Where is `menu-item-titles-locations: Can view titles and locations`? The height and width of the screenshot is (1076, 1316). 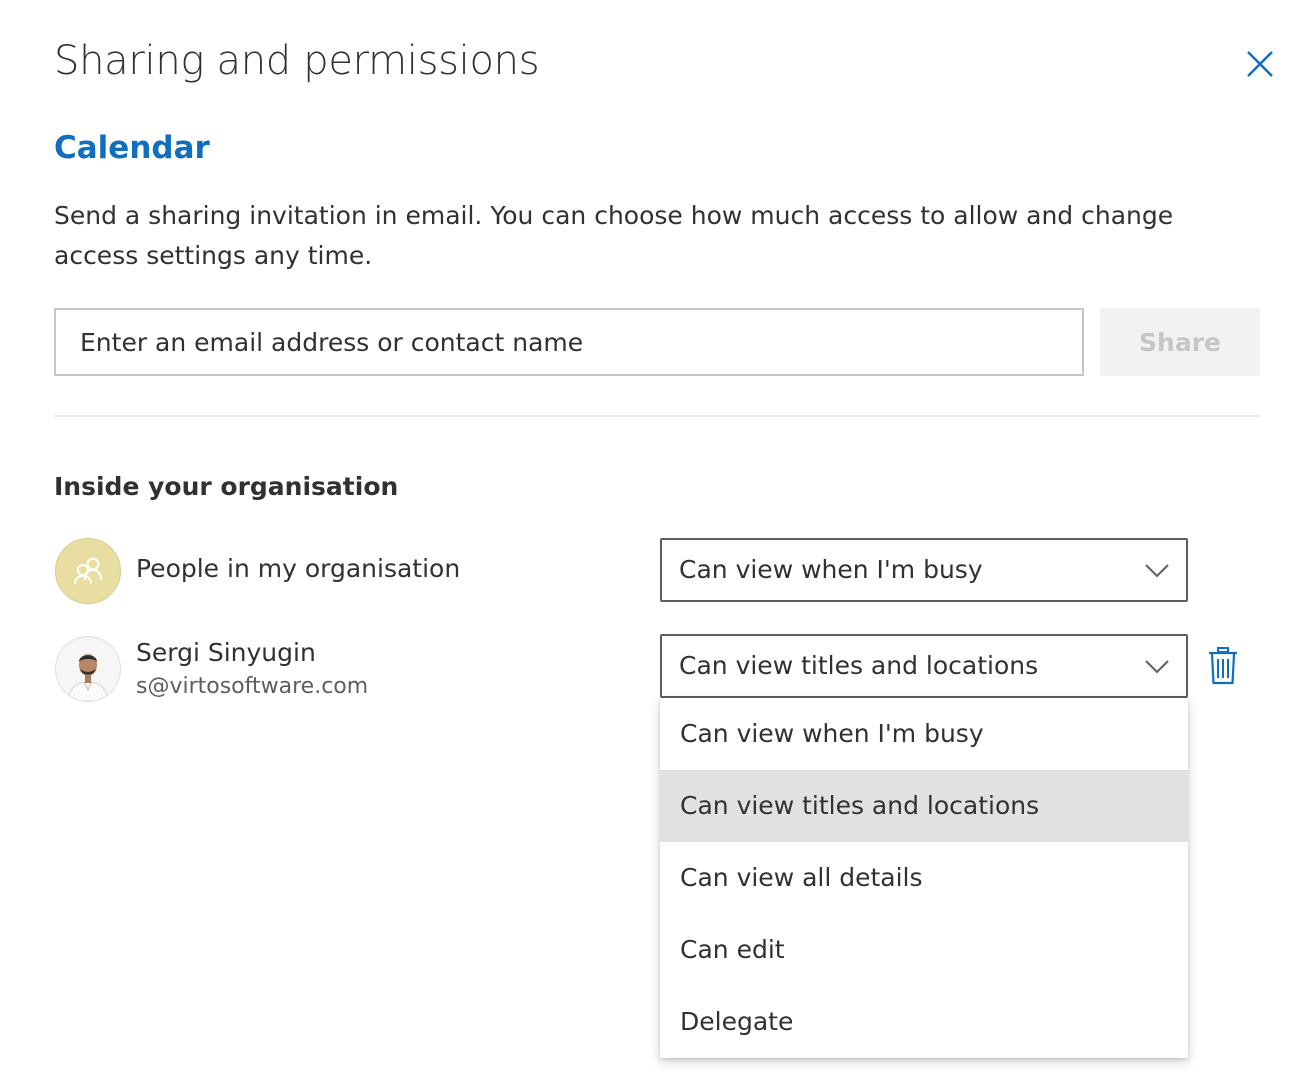 menu-item-titles-locations: Can view titles and locations is located at coordinates (924, 806).